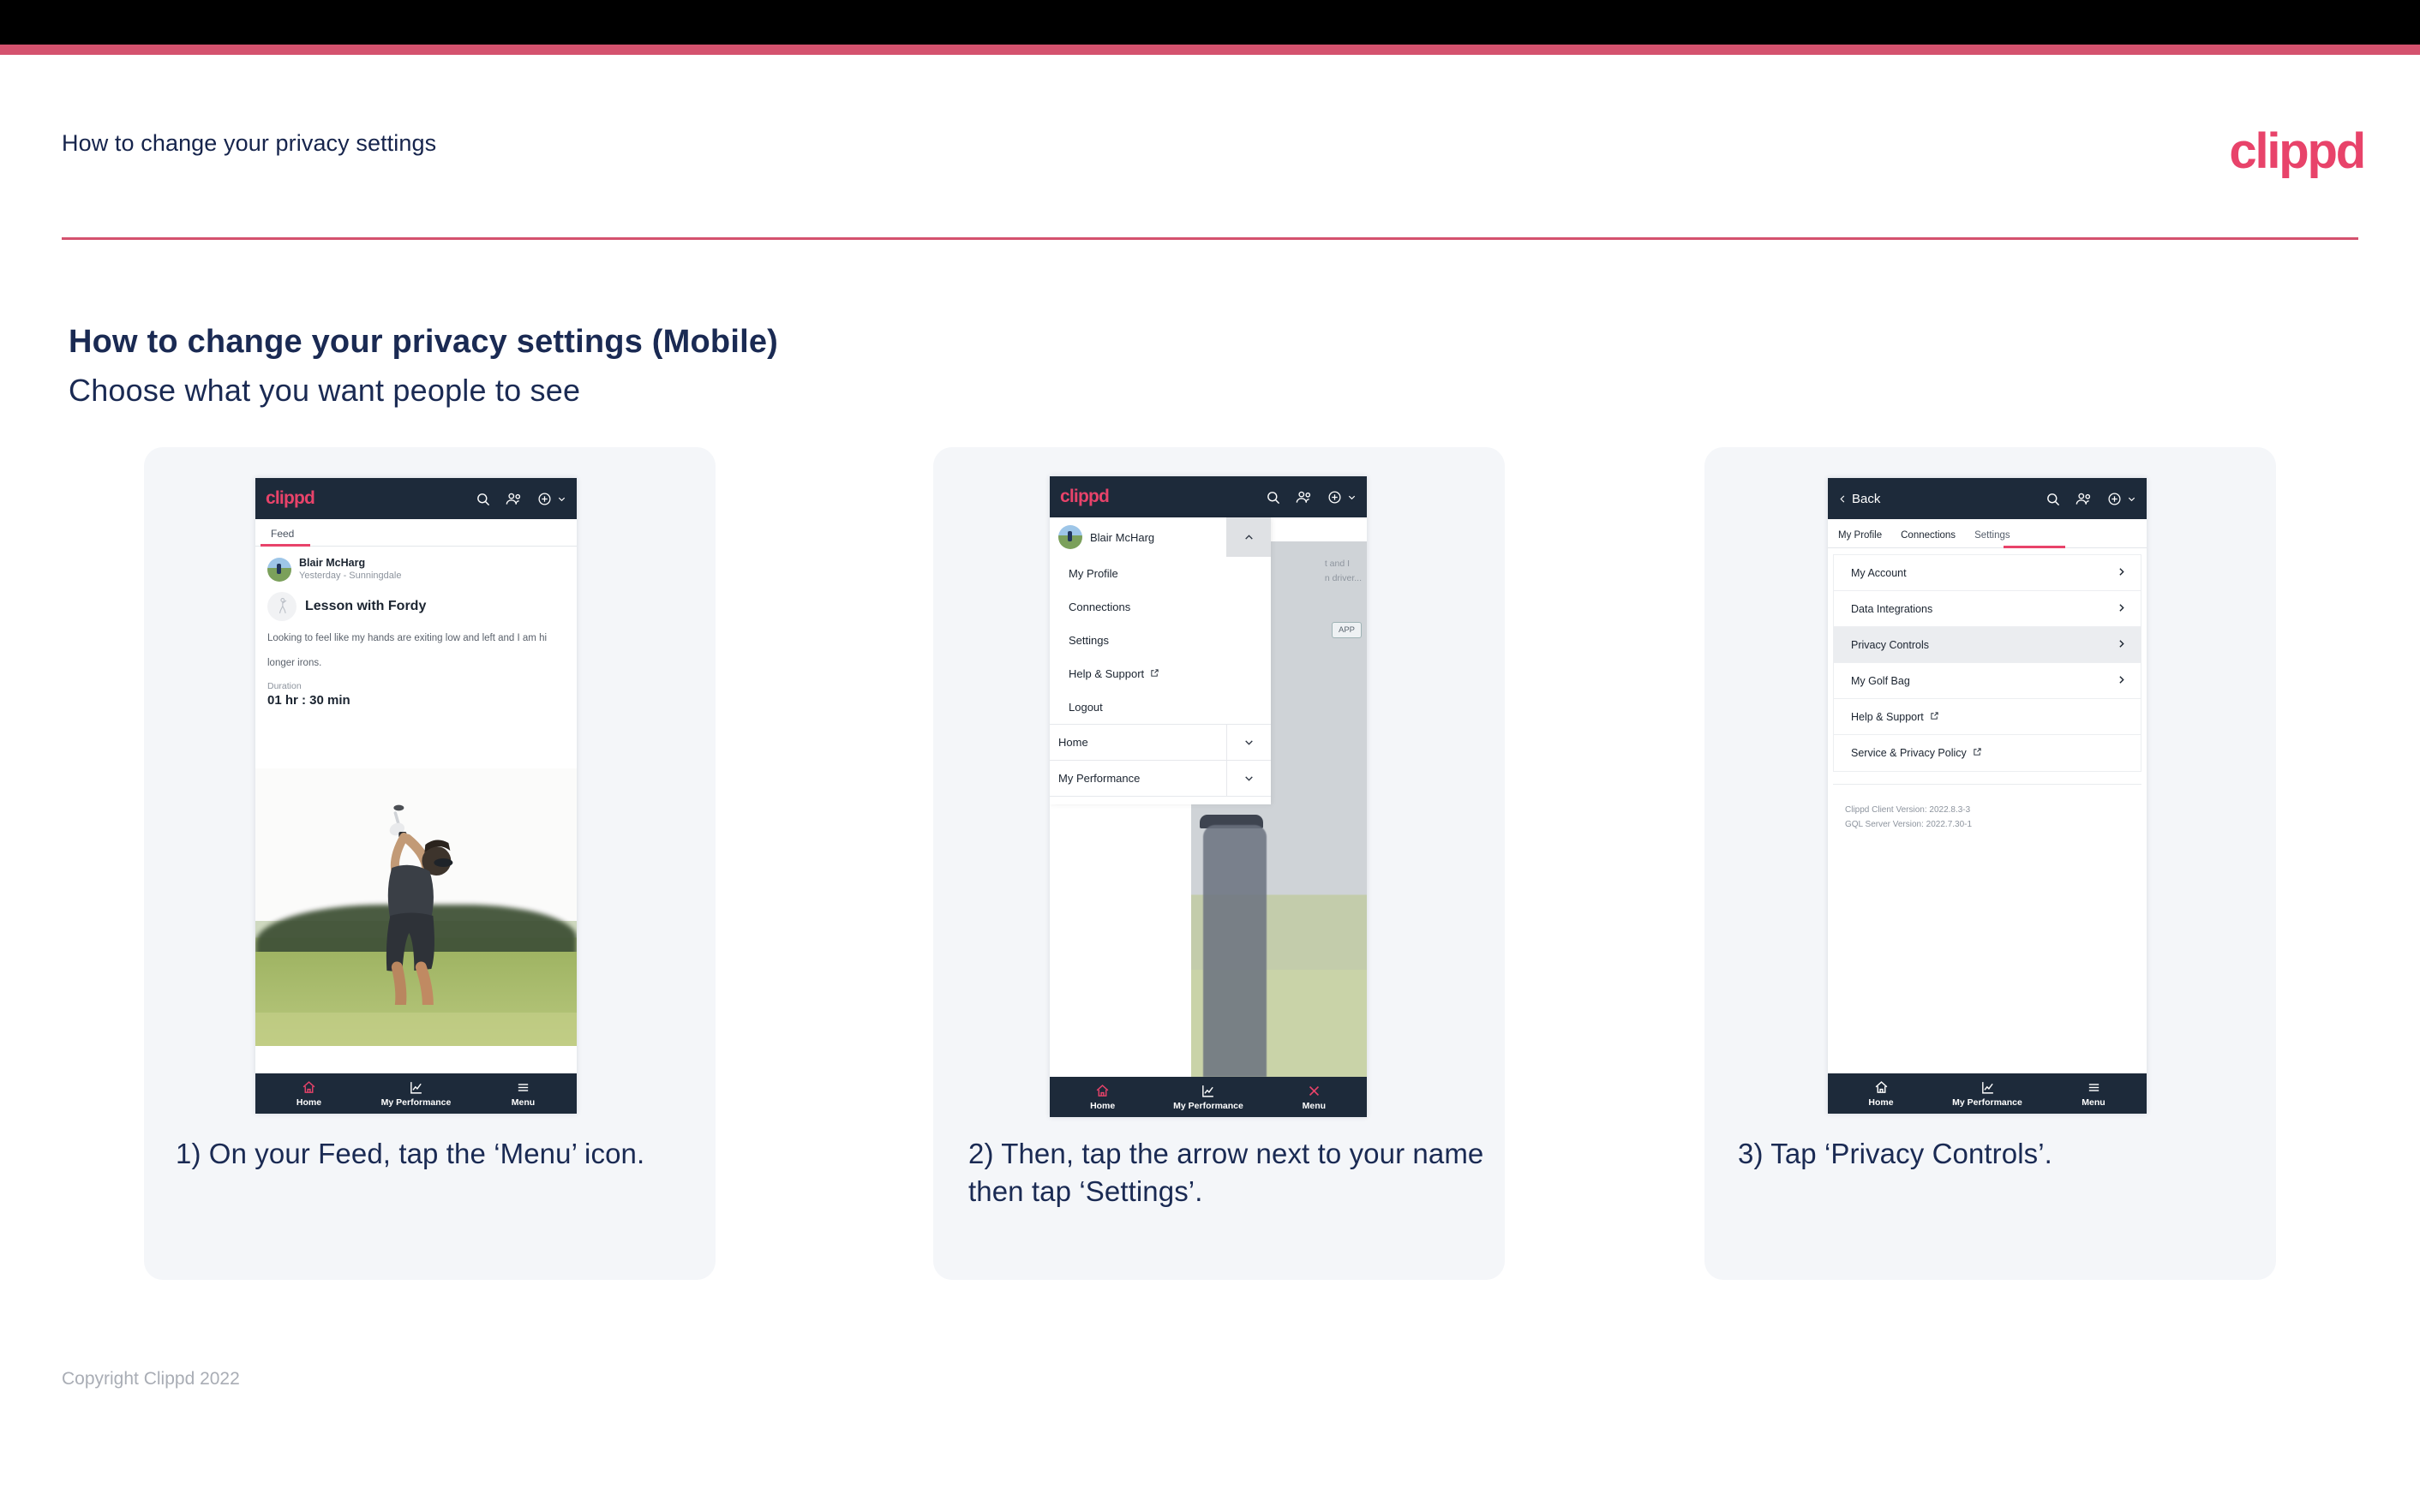 Image resolution: width=2420 pixels, height=1512 pixels. Describe the element at coordinates (1988, 573) in the screenshot. I see `settings-row-my-account: My Account` at that location.